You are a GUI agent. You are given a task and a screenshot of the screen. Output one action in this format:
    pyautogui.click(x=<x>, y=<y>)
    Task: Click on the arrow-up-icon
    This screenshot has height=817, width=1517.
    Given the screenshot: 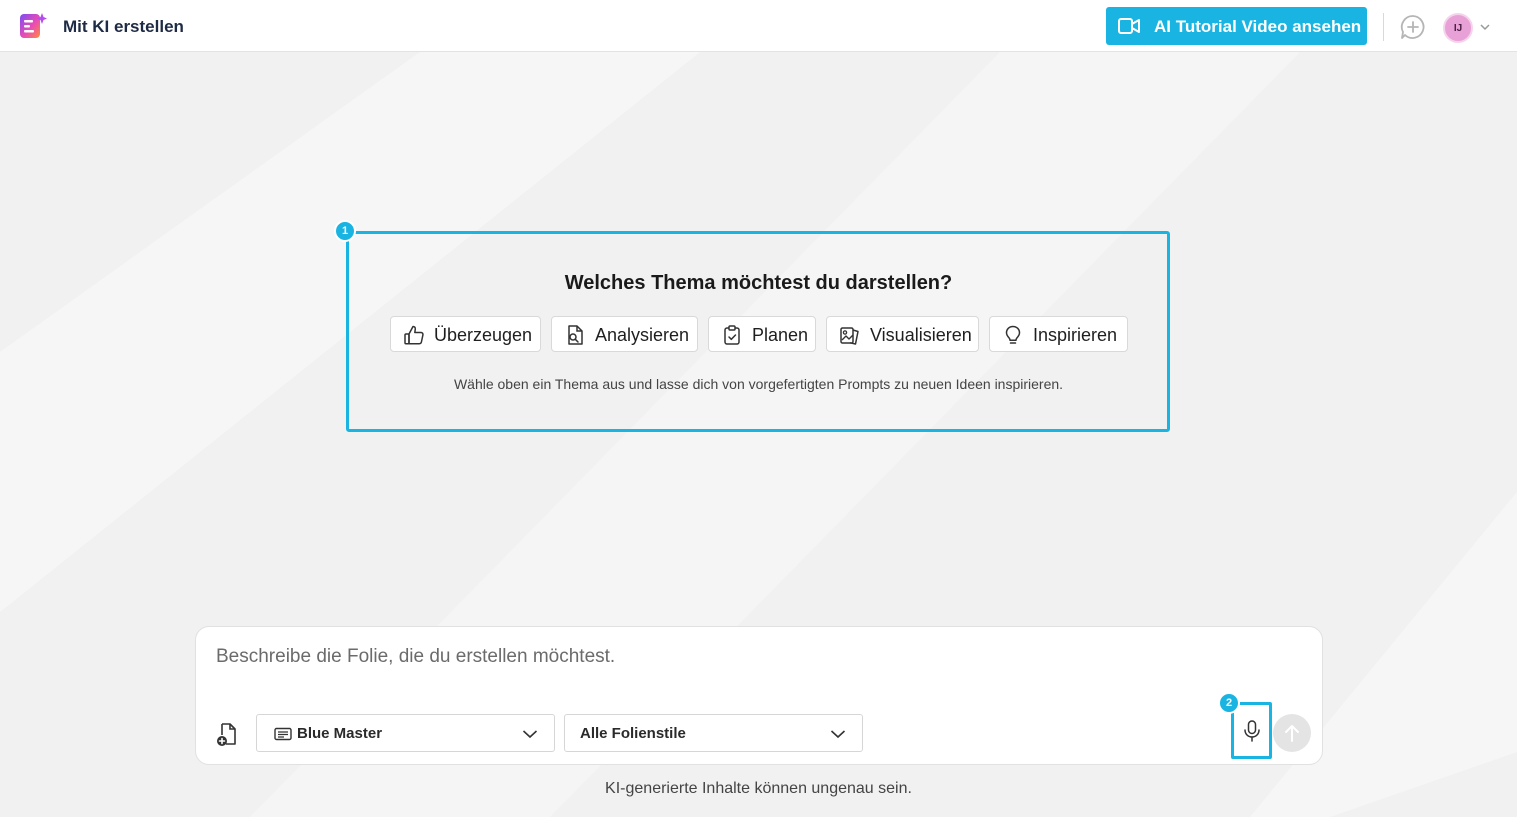 What is the action you would take?
    pyautogui.click(x=1292, y=733)
    